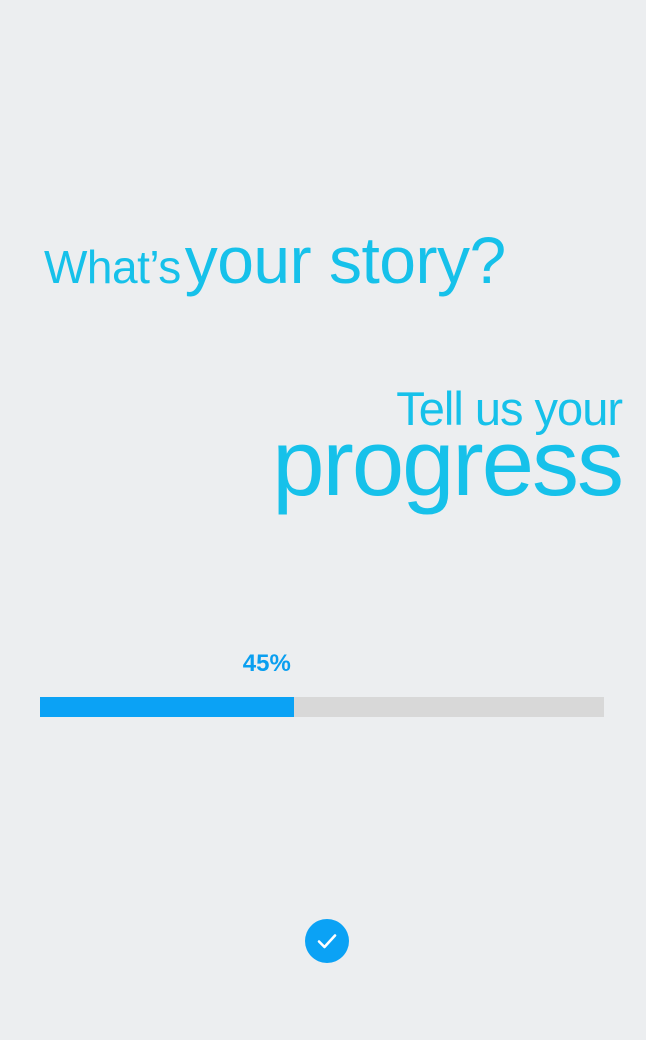 This screenshot has height=1040, width=646. Describe the element at coordinates (266, 663) in the screenshot. I see `progress-percent-label: 45%` at that location.